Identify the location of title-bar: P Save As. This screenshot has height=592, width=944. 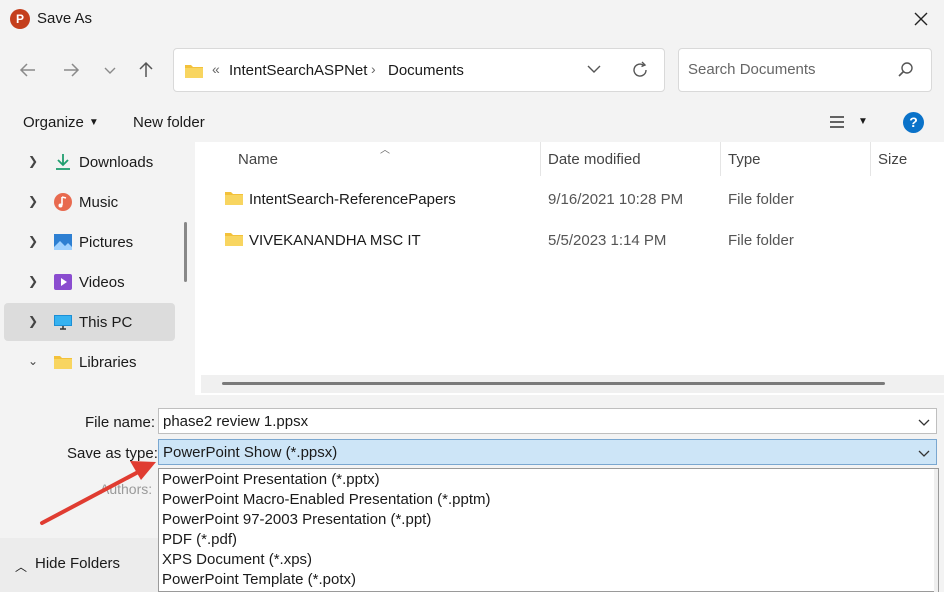
(472, 19).